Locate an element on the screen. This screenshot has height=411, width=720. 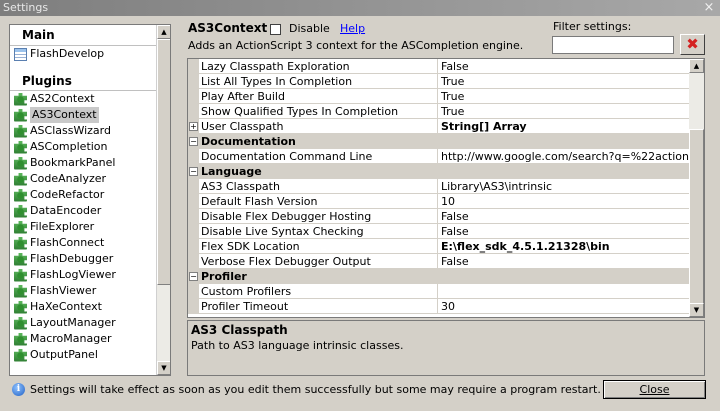
help-link: Help is located at coordinates (352, 28).